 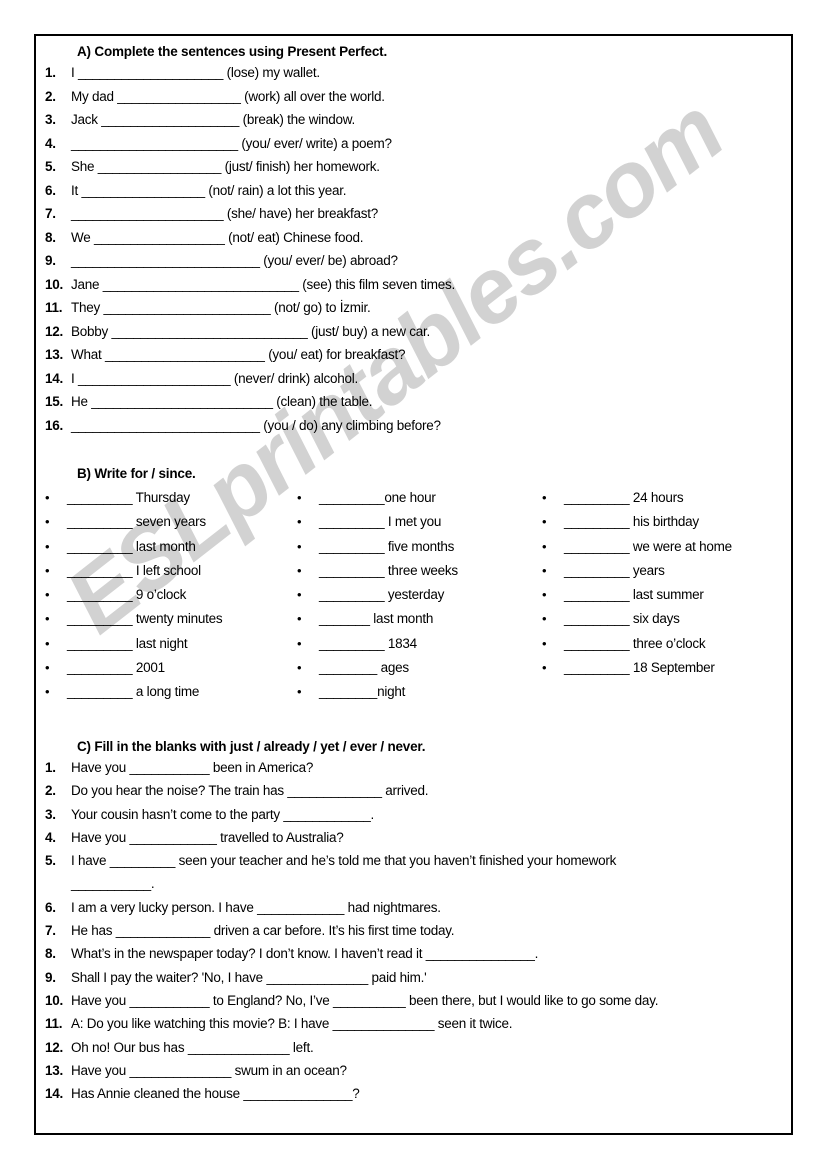 What do you see at coordinates (50, 143) in the screenshot?
I see `item-number: 4.` at bounding box center [50, 143].